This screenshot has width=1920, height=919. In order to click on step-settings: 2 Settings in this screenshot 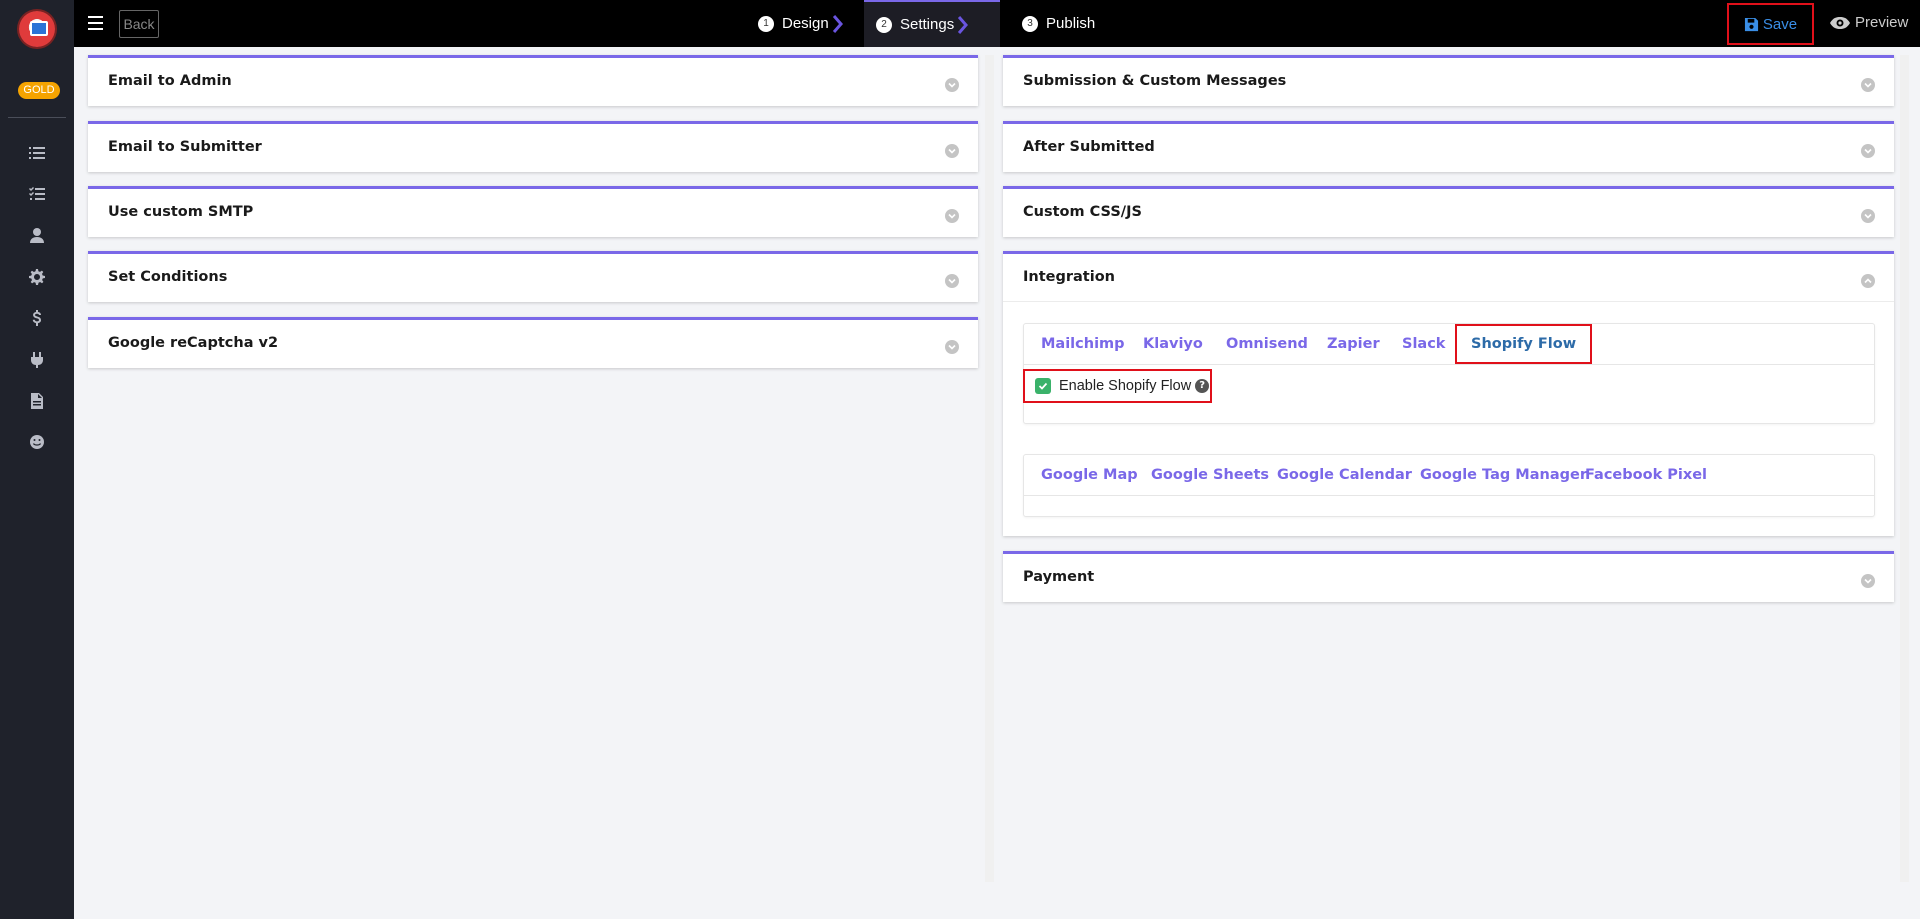, I will do `click(932, 23)`.